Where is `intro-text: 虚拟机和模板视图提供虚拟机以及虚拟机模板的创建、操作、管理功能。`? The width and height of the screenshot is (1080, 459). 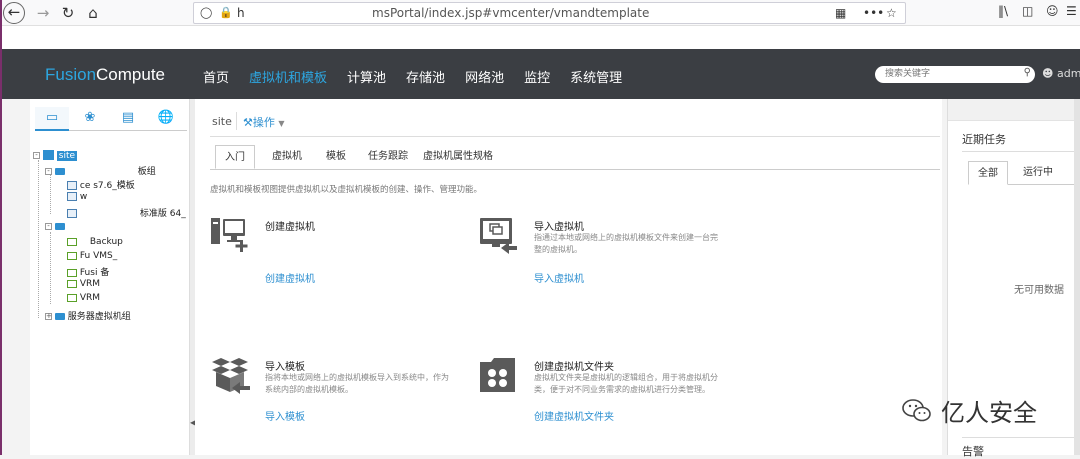
intro-text: 虚拟机和模板视图提供虚拟机以及虚拟机模板的创建、操作、管理功能。 is located at coordinates (346, 190).